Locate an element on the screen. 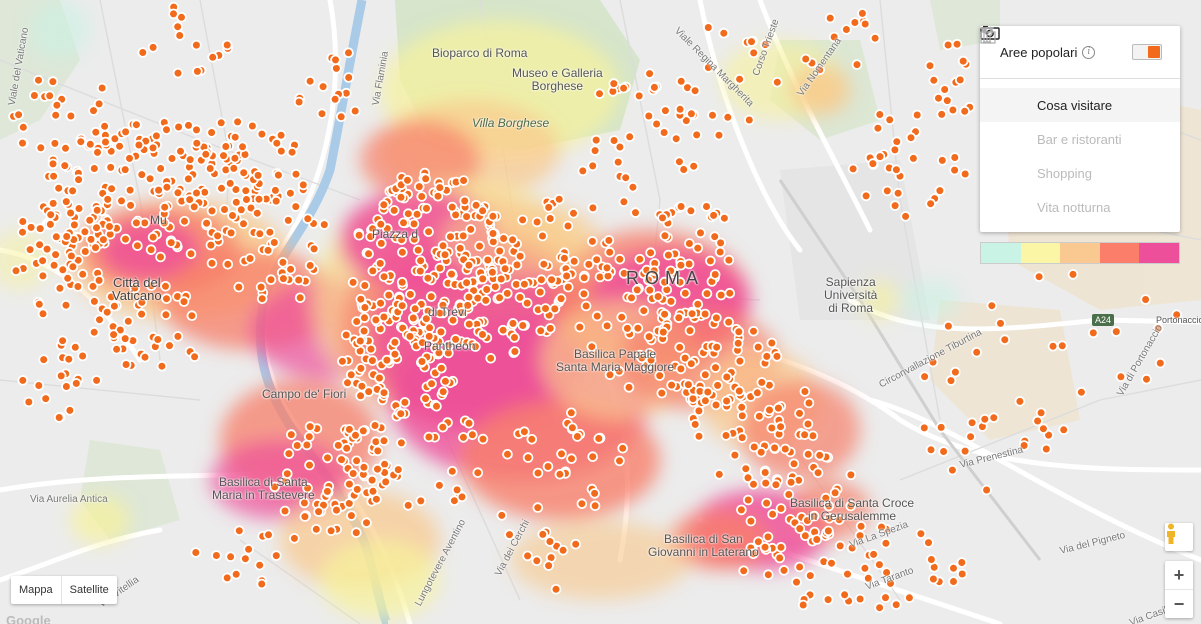 Image resolution: width=1201 pixels, height=624 pixels. zoom-out-button: − is located at coordinates (1179, 603).